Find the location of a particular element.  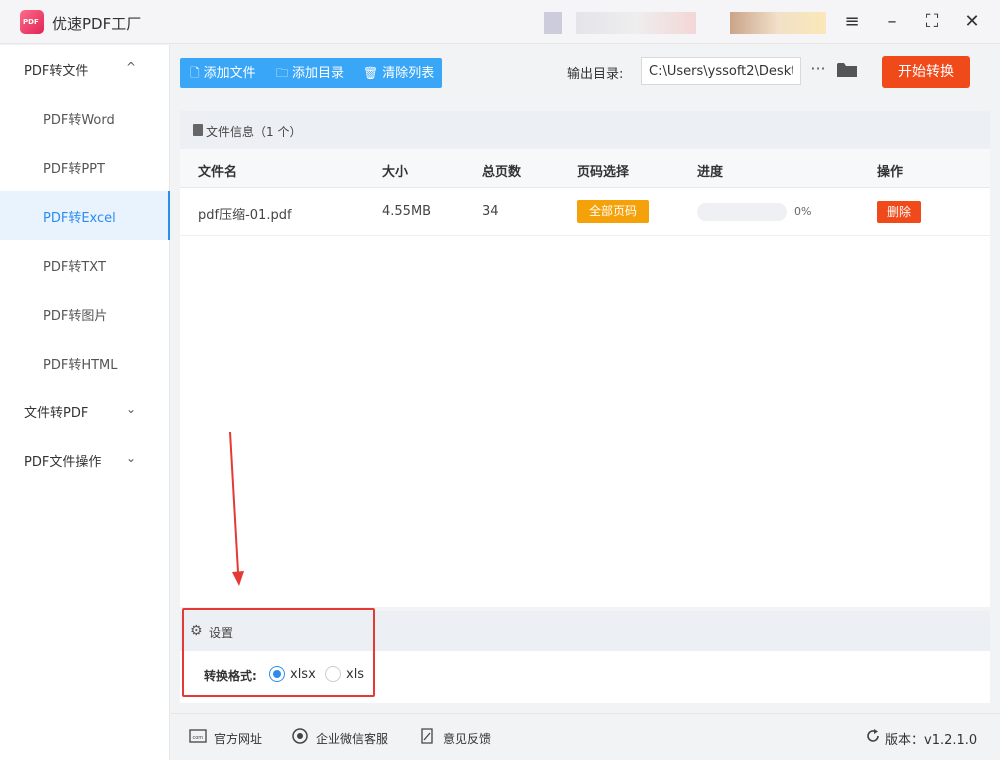

blurred-username is located at coordinates (636, 23).